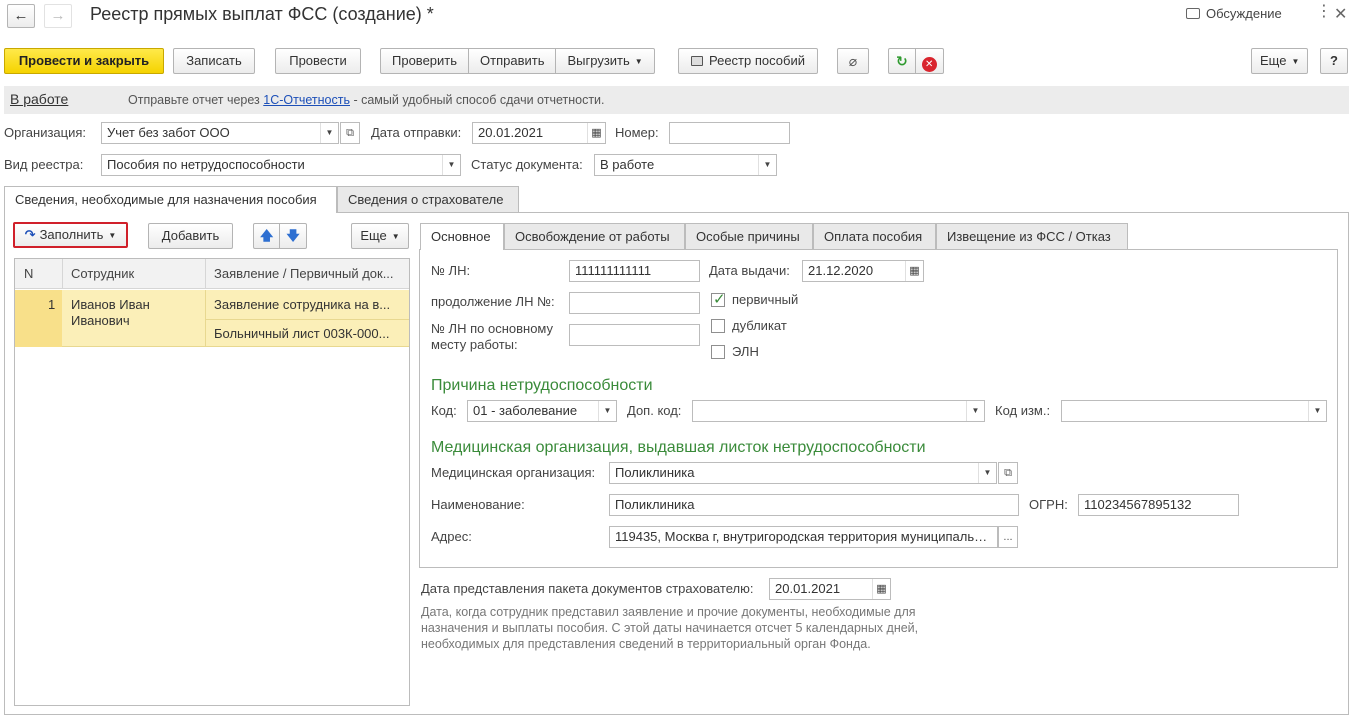 The width and height of the screenshot is (1353, 718). Describe the element at coordinates (1008, 473) in the screenshot. I see `open-medical-org-button: ⧉` at that location.